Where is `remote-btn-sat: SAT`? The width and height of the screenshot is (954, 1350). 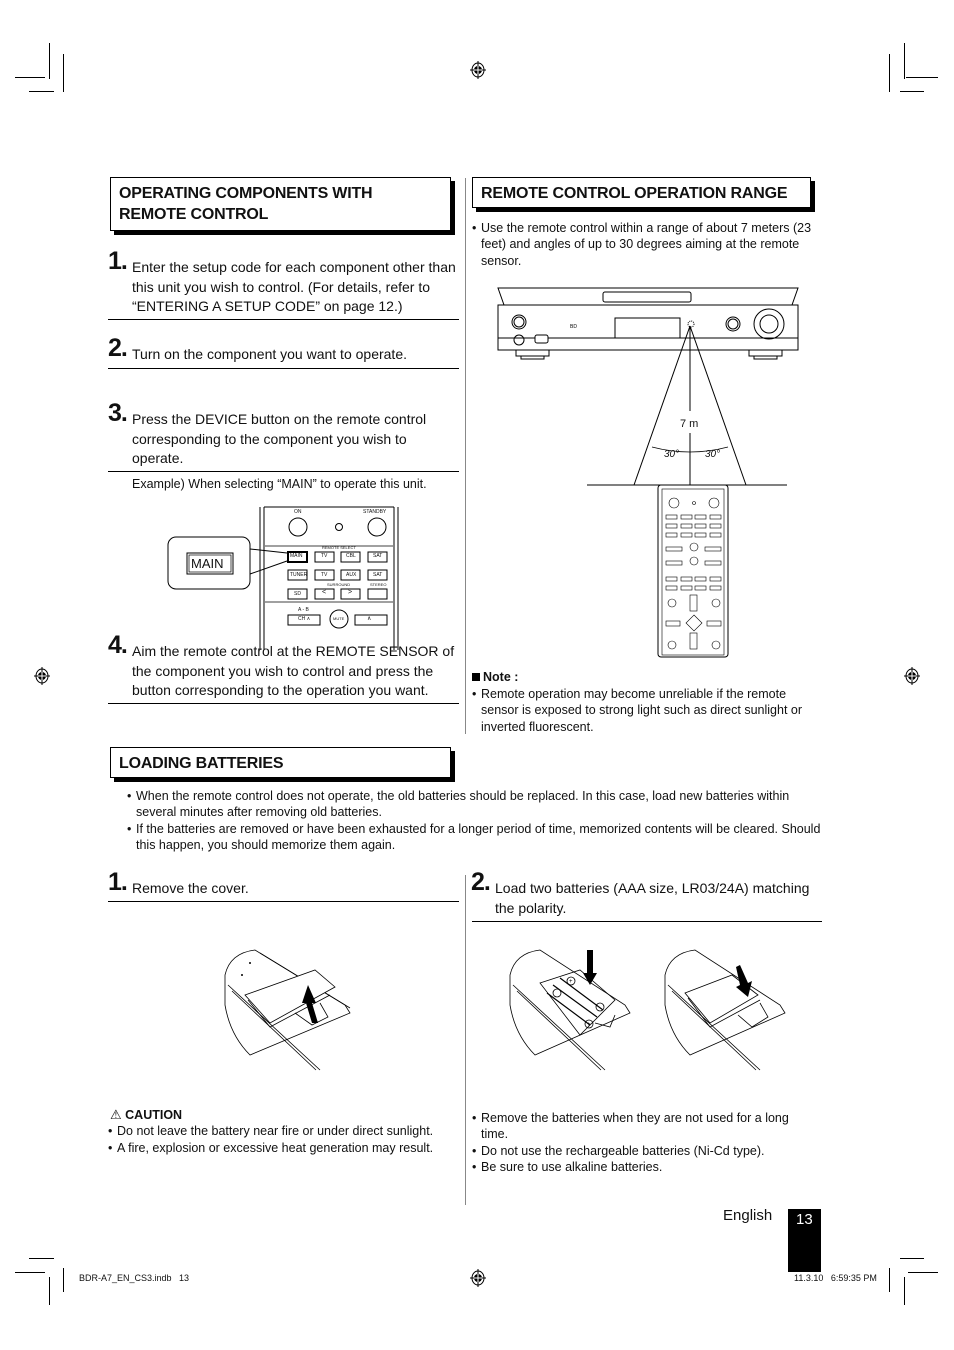
remote-btn-sat: SAT is located at coordinates (378, 556).